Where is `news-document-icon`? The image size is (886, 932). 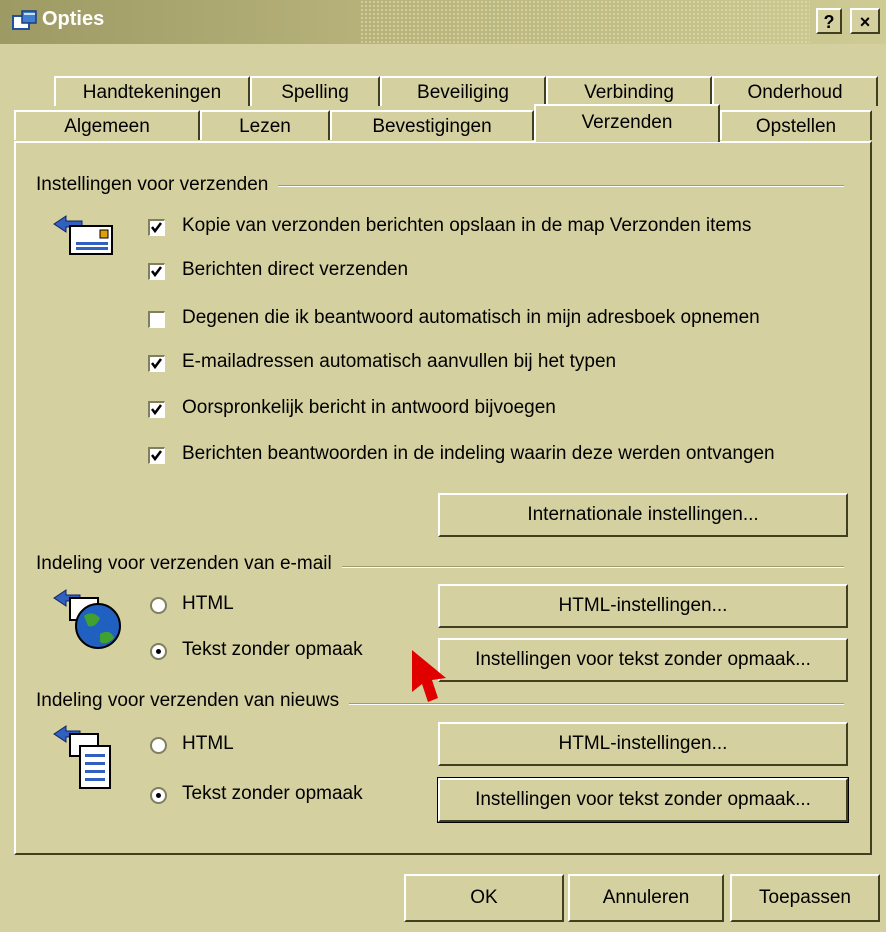 news-document-icon is located at coordinates (82, 757).